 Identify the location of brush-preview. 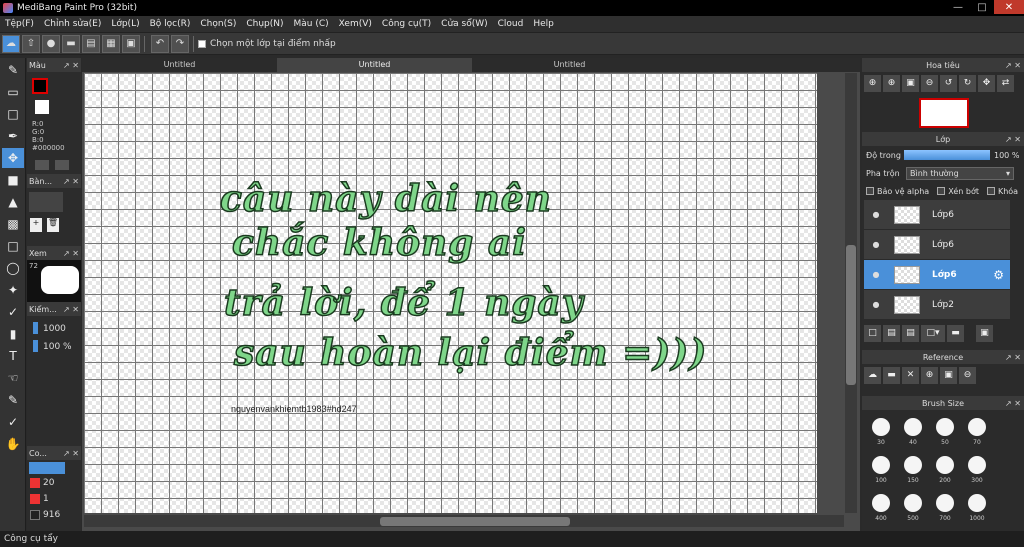
(46, 202).